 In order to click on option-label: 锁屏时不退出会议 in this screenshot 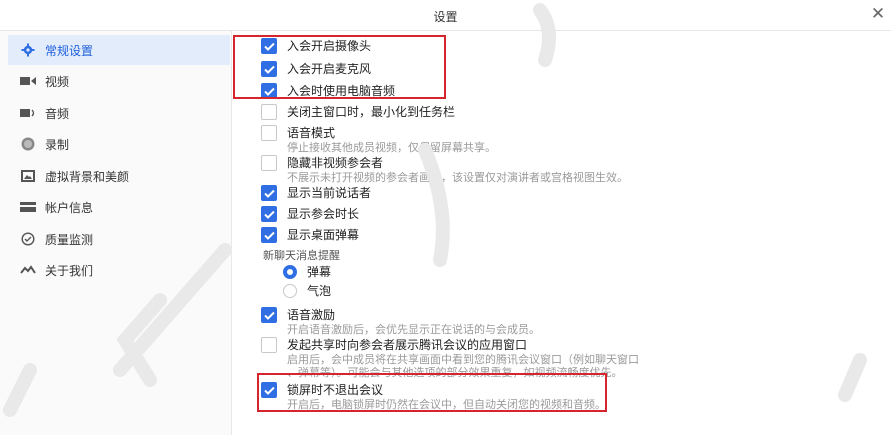, I will do `click(335, 390)`.